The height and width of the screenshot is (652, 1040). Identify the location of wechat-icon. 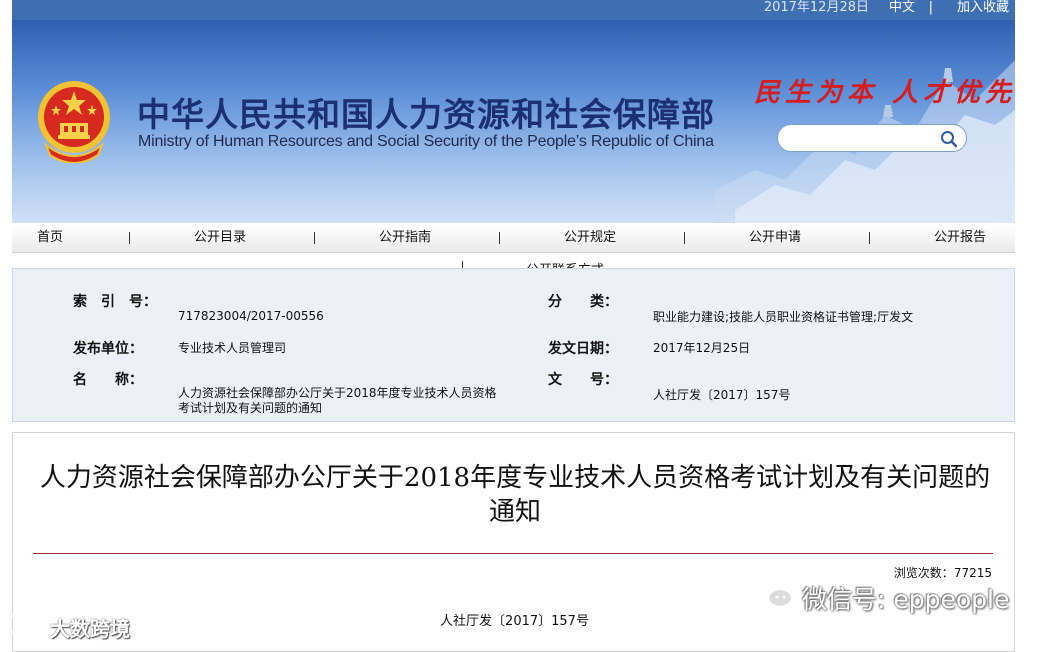
(772, 594).